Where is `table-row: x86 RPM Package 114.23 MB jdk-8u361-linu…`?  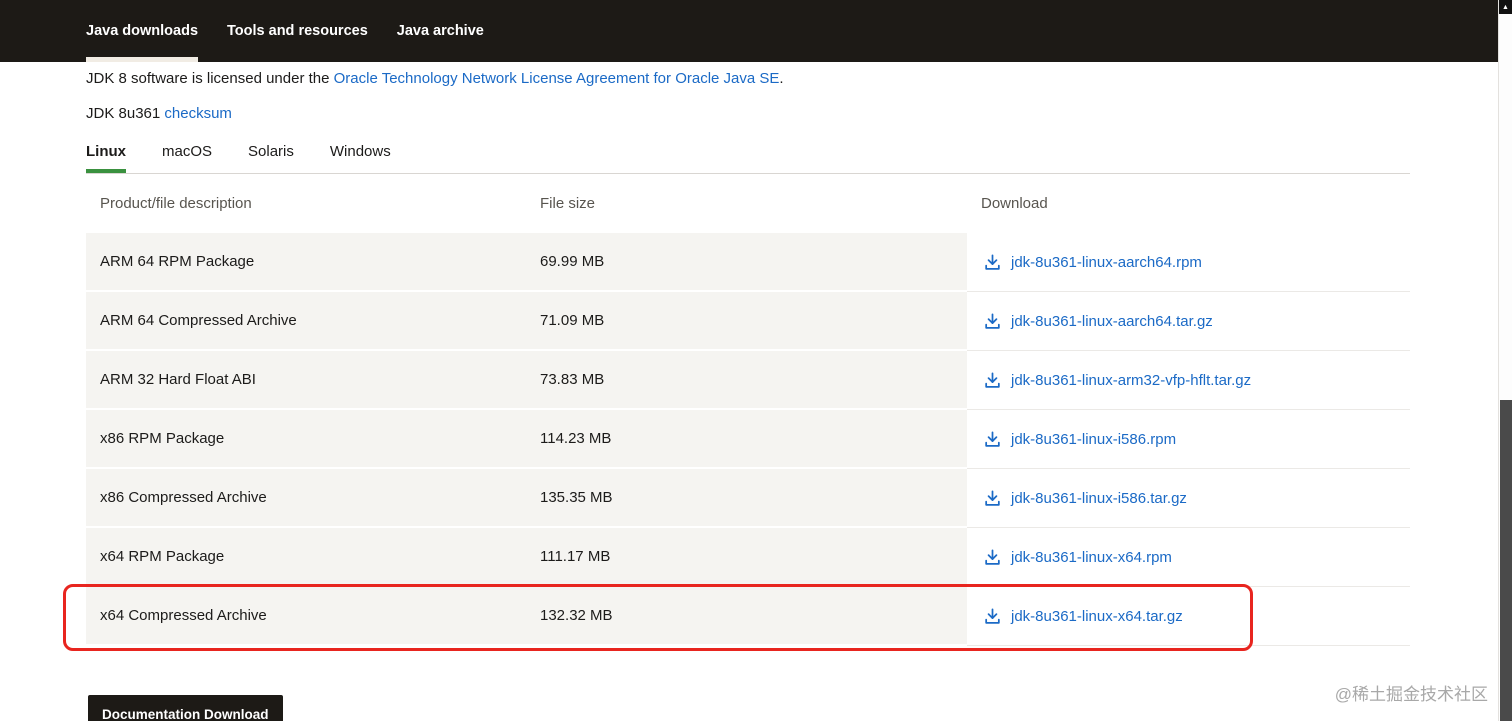 table-row: x86 RPM Package 114.23 MB jdk-8u361-linu… is located at coordinates (748, 439).